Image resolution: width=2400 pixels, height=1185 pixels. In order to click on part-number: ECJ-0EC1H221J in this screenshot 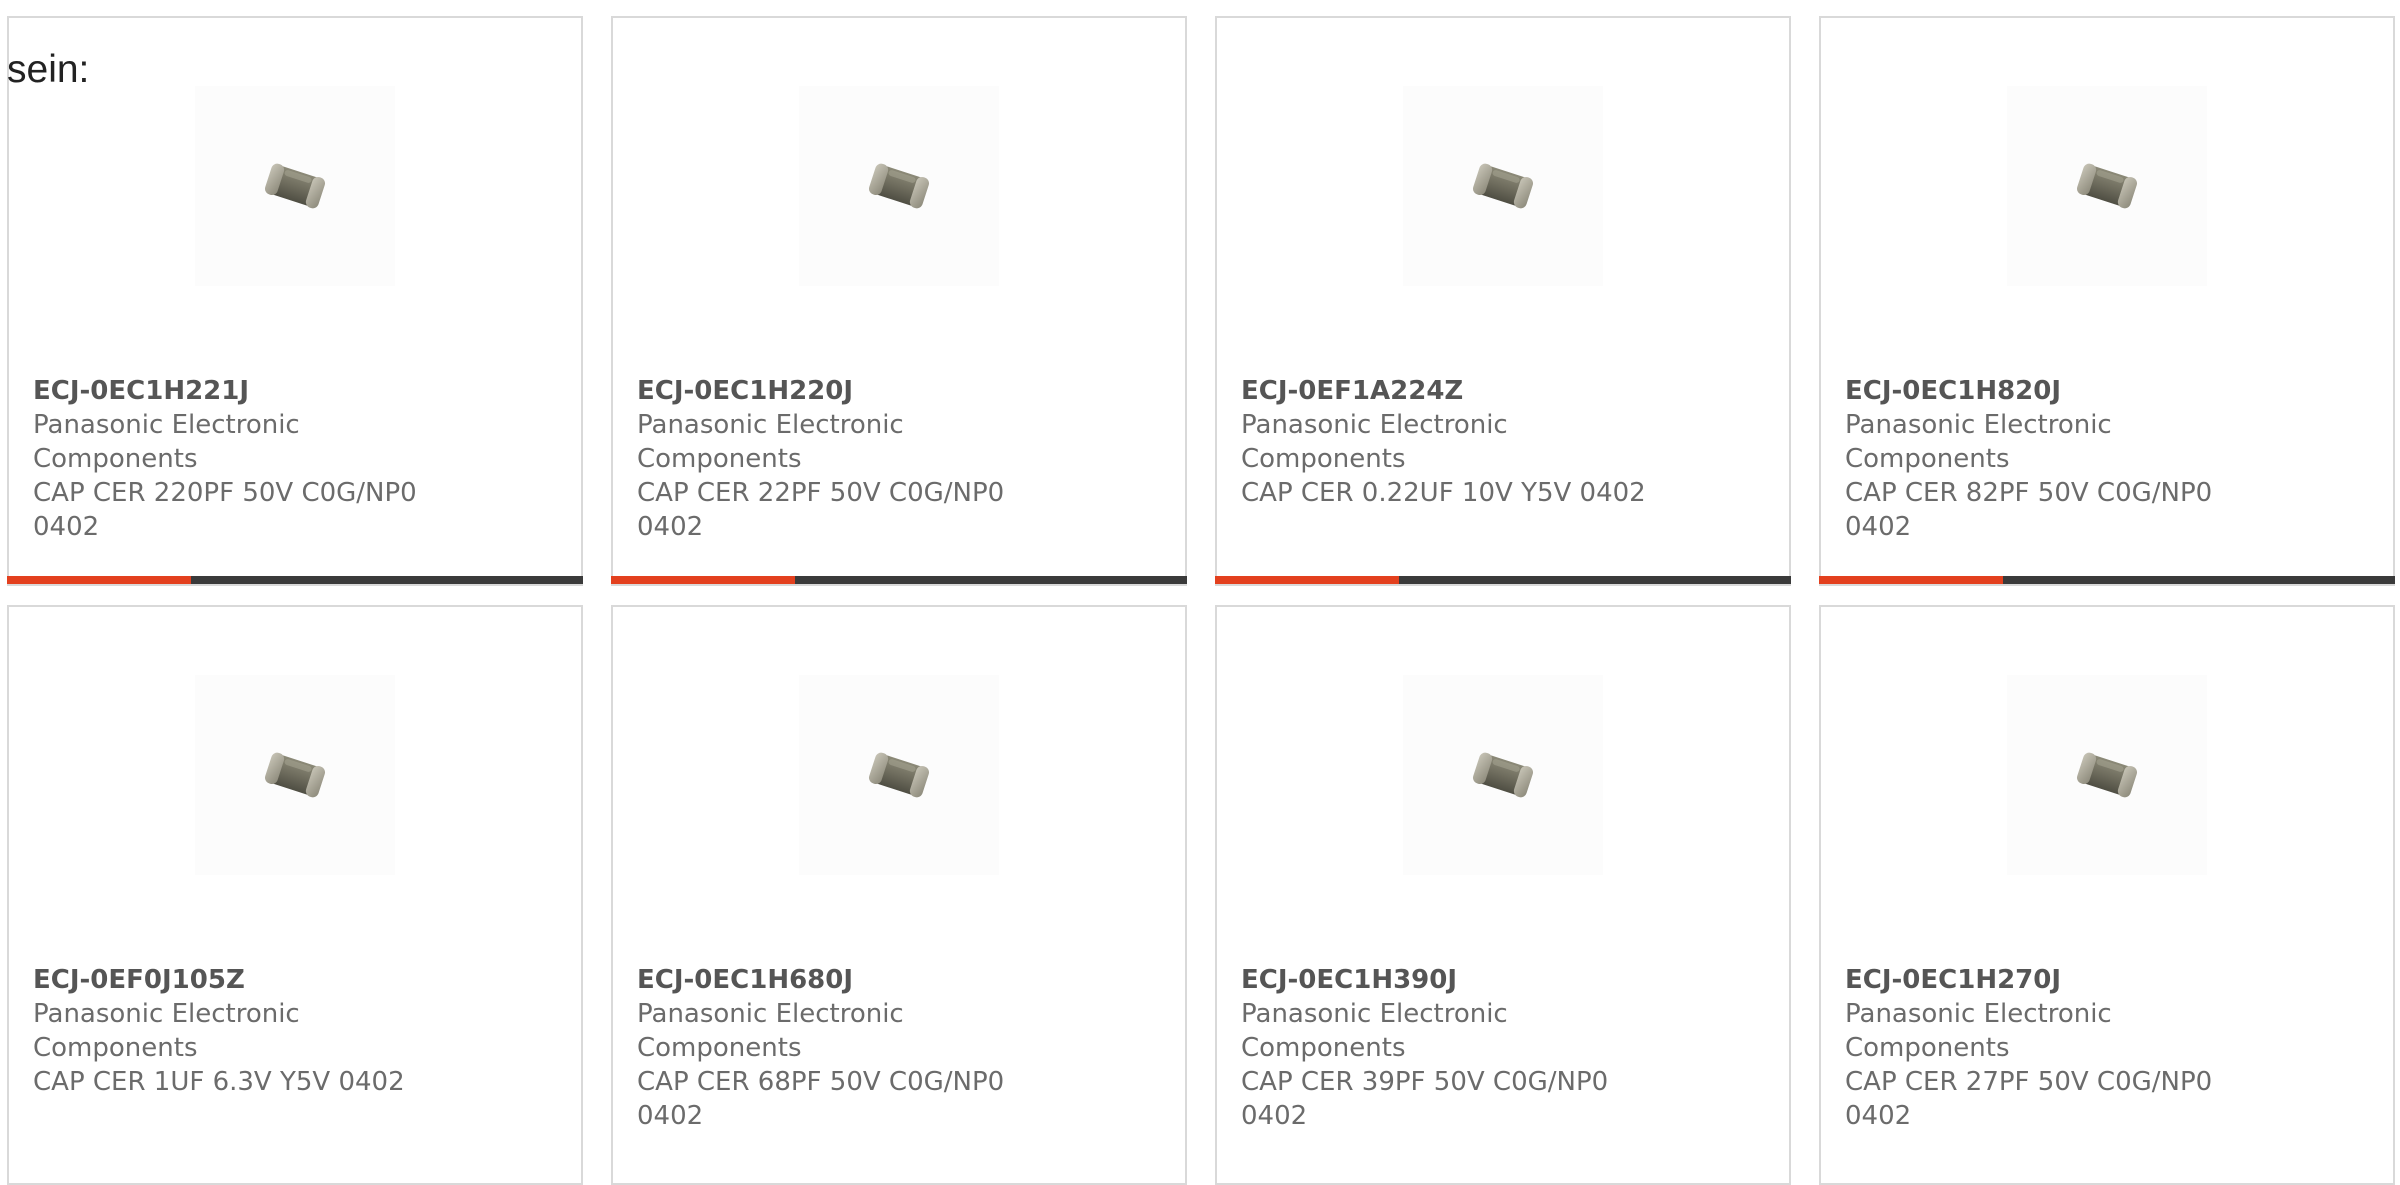, I will do `click(248, 391)`.